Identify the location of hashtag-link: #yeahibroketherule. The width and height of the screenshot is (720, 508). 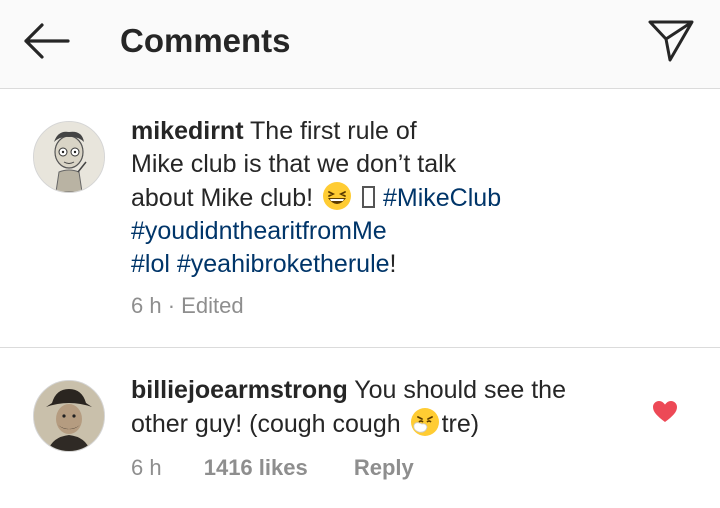
(283, 264).